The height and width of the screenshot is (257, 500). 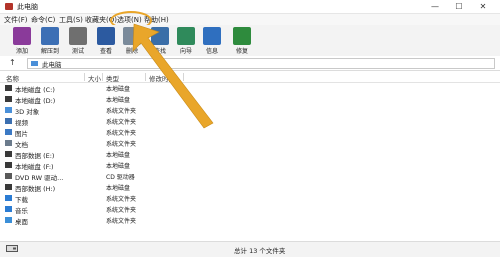 What do you see at coordinates (21, 51) in the screenshot?
I see `add-label: 添加` at bounding box center [21, 51].